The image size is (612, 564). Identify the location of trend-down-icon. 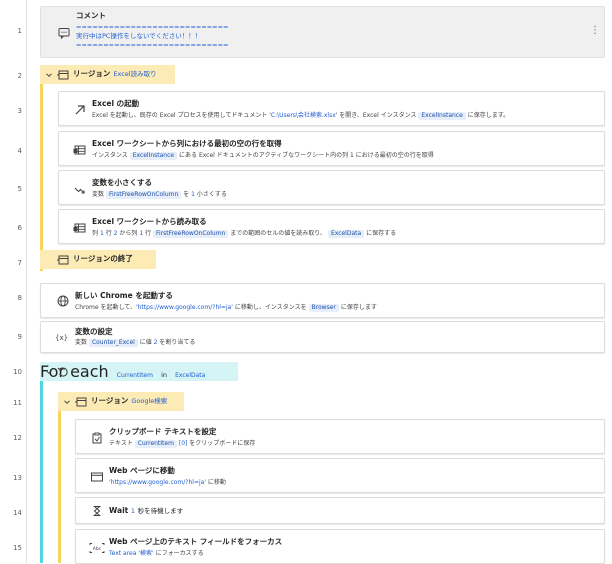
(80, 190).